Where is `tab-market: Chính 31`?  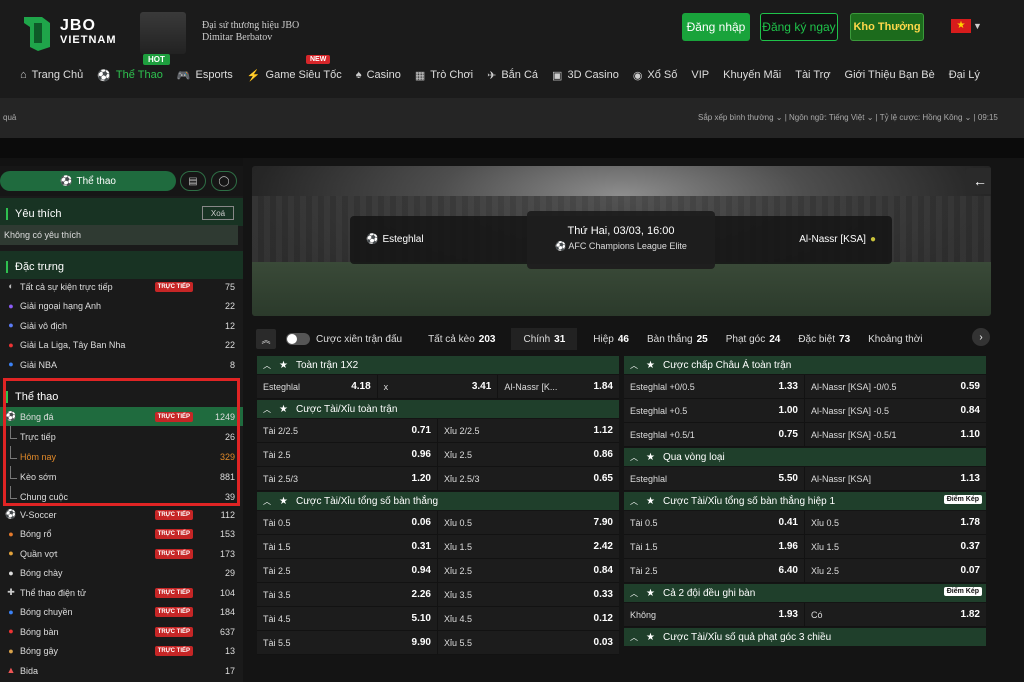
tab-market: Chính 31 is located at coordinates (544, 339).